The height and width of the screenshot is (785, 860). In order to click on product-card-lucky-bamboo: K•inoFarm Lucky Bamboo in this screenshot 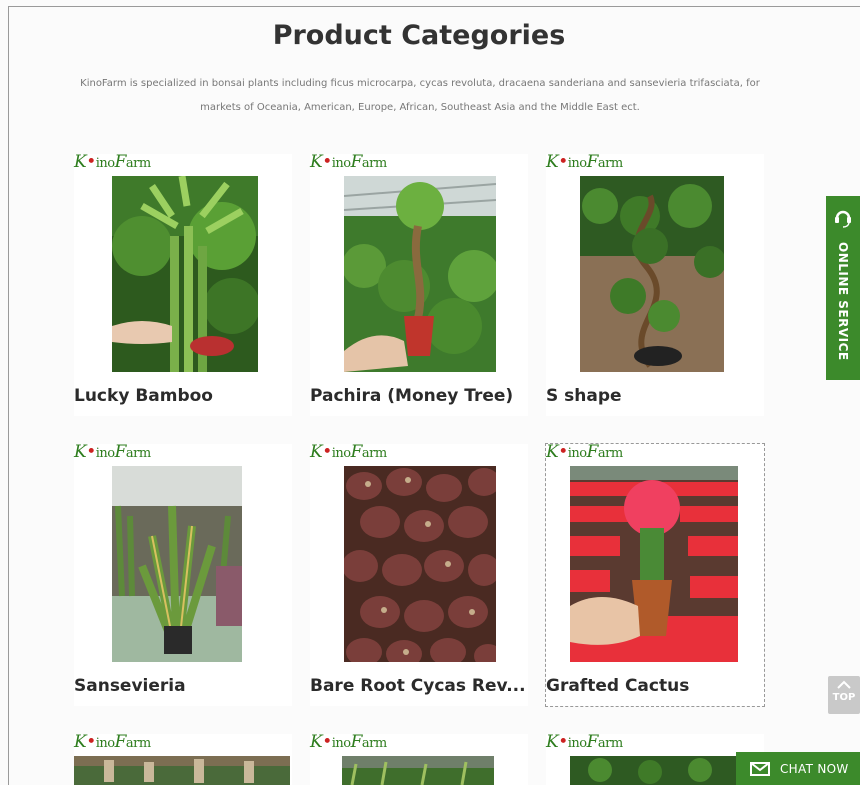, I will do `click(183, 284)`.